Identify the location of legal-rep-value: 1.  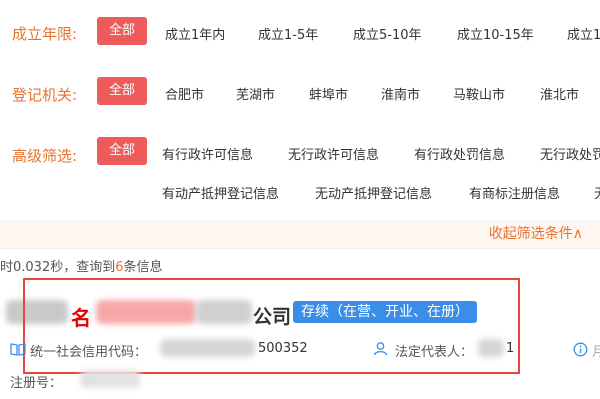
(510, 348).